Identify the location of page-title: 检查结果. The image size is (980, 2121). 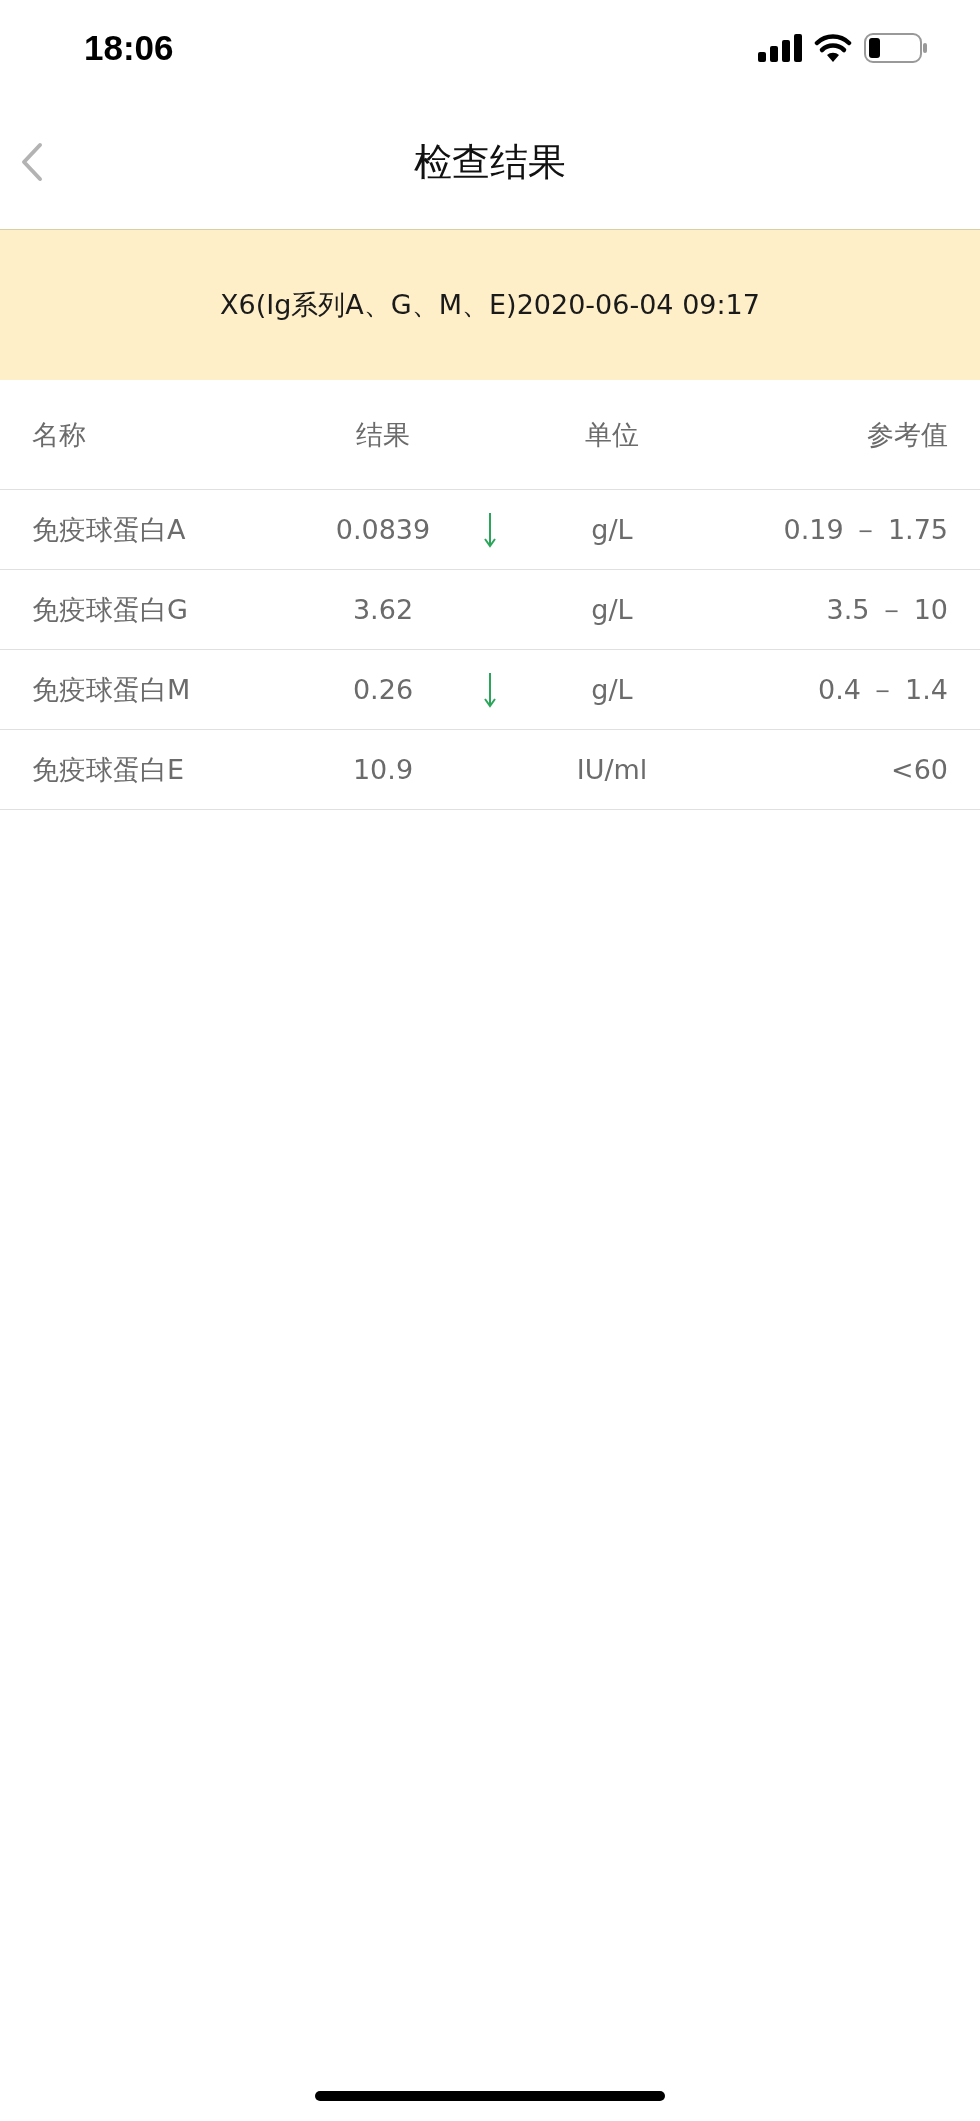
(490, 162).